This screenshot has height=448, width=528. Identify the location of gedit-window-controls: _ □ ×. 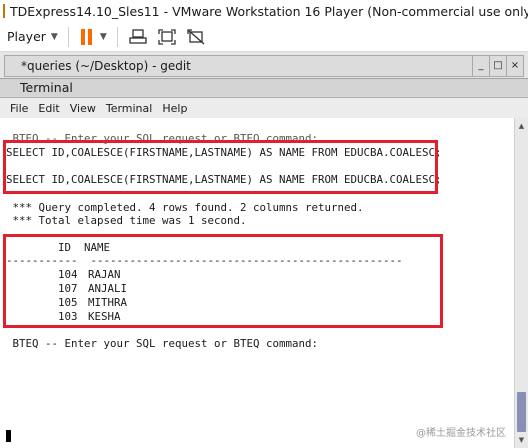
(497, 66).